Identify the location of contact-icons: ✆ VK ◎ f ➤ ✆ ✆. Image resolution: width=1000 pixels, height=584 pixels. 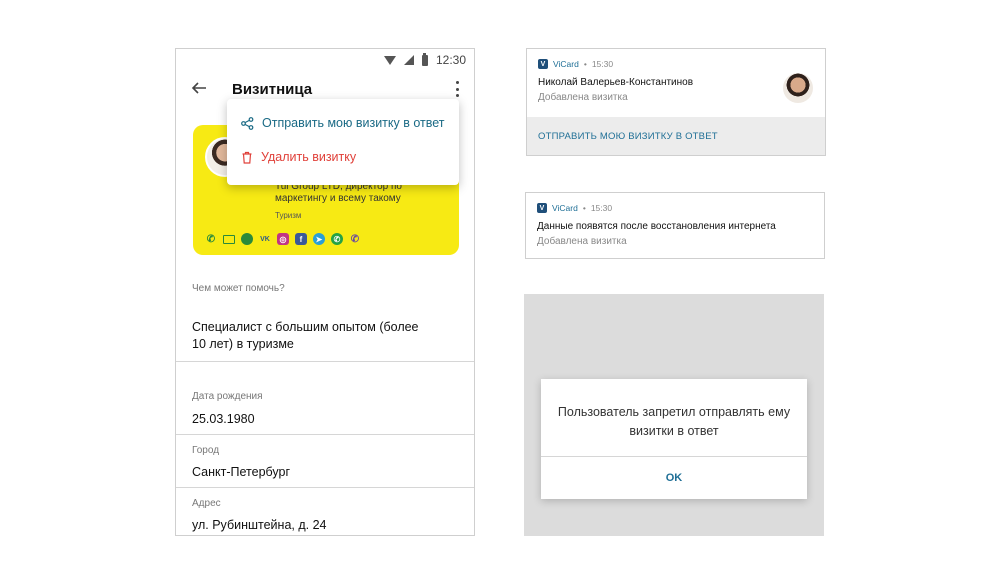
(283, 239).